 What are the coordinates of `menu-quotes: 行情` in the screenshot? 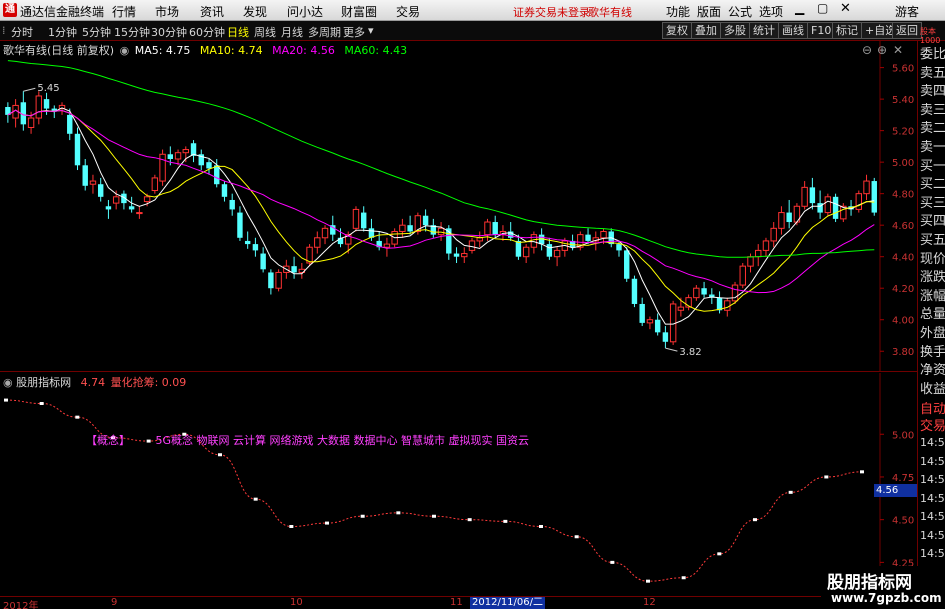 It's located at (124, 11).